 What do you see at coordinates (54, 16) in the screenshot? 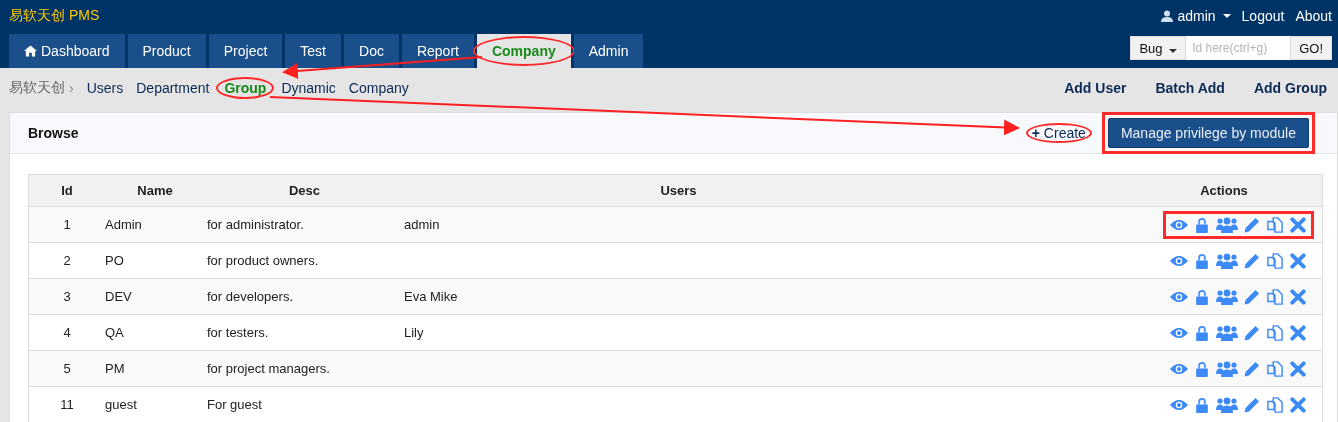
I see `app-title: 易软天创 PMS` at bounding box center [54, 16].